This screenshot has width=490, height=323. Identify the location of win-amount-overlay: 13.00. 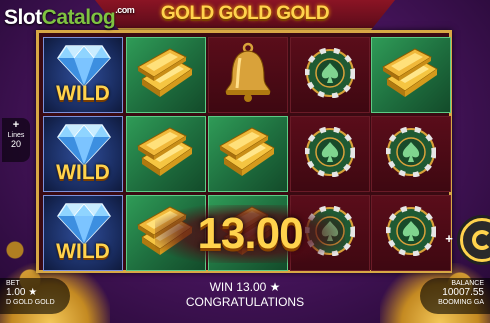
(250, 234).